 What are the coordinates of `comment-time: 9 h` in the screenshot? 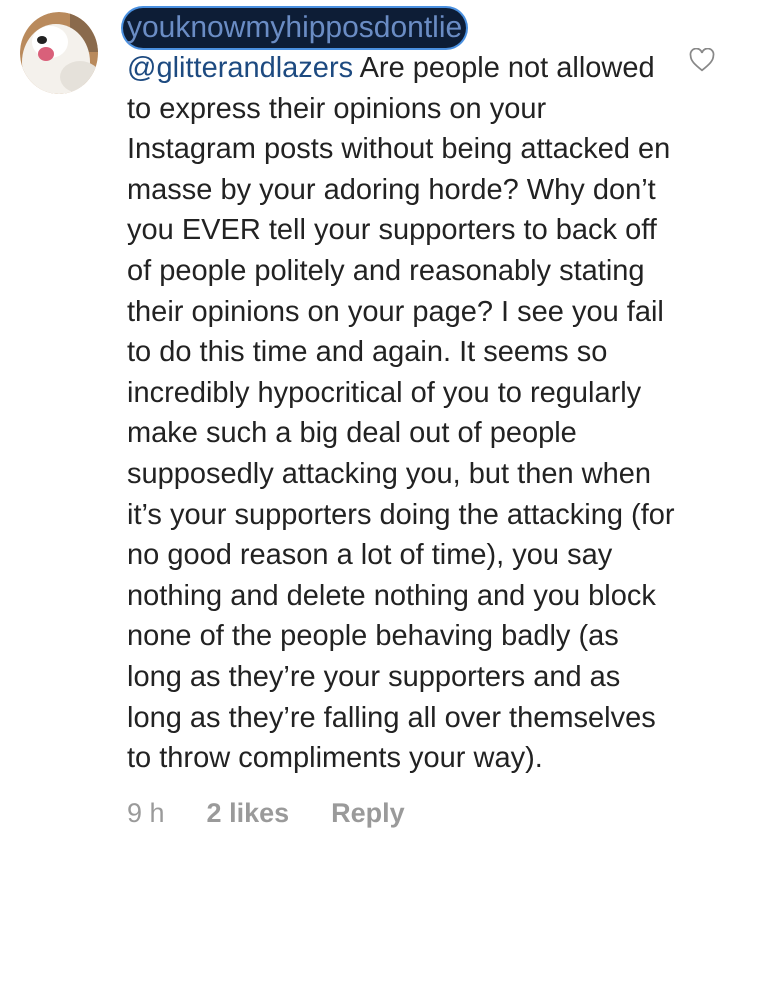 It's located at (146, 813).